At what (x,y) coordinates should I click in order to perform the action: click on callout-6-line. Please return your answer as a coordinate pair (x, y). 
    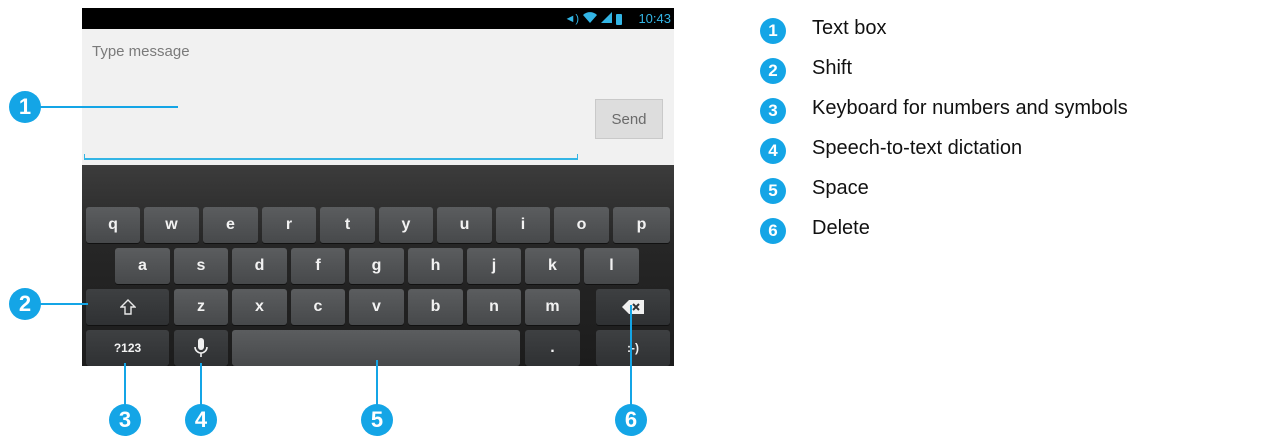
    Looking at the image, I should click on (631, 355).